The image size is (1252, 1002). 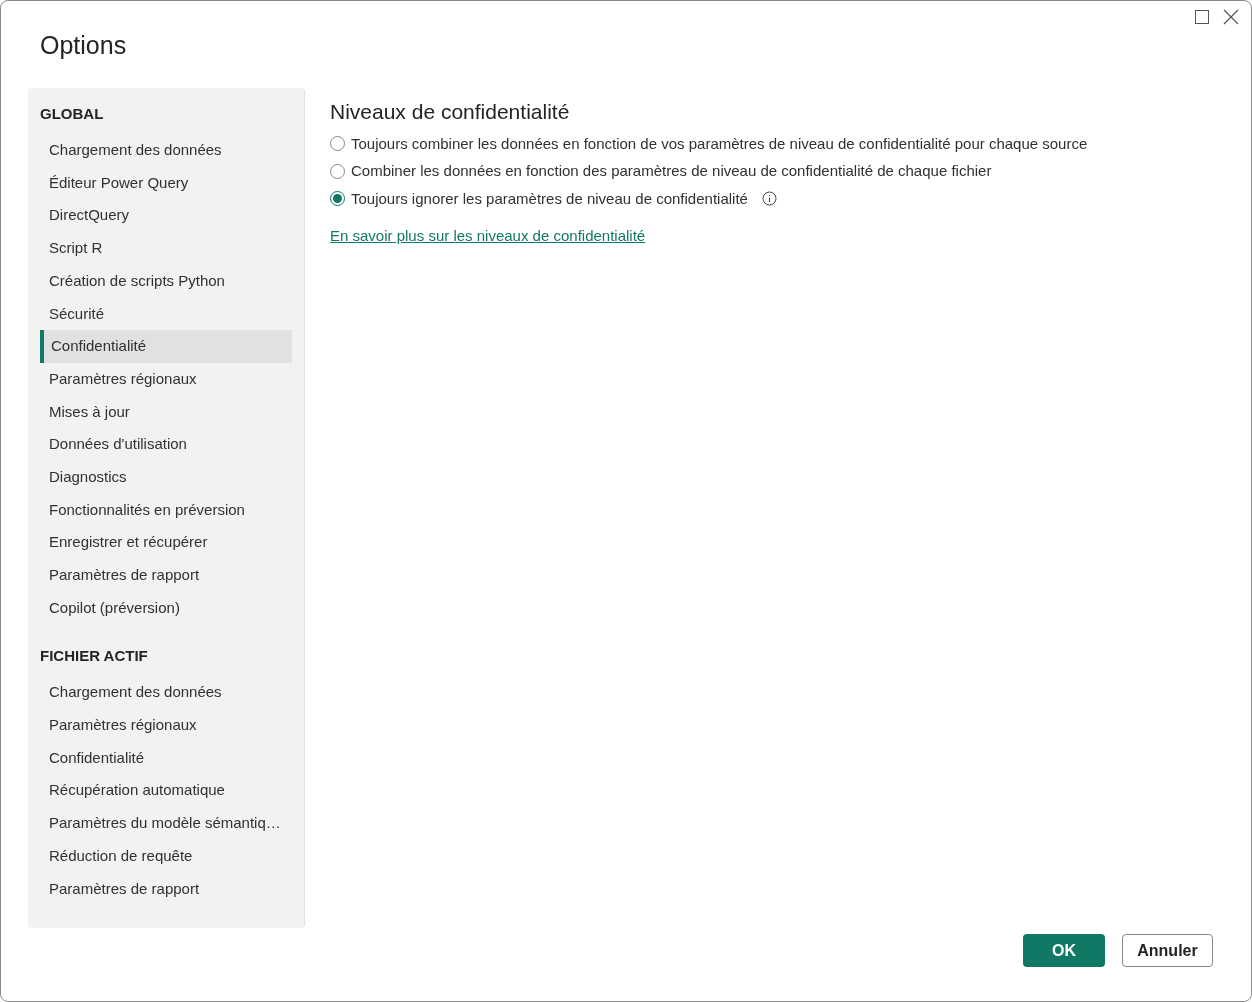 I want to click on learn-more-link: En savoir plus sur les niveaux de confidentialité, so click(x=488, y=235).